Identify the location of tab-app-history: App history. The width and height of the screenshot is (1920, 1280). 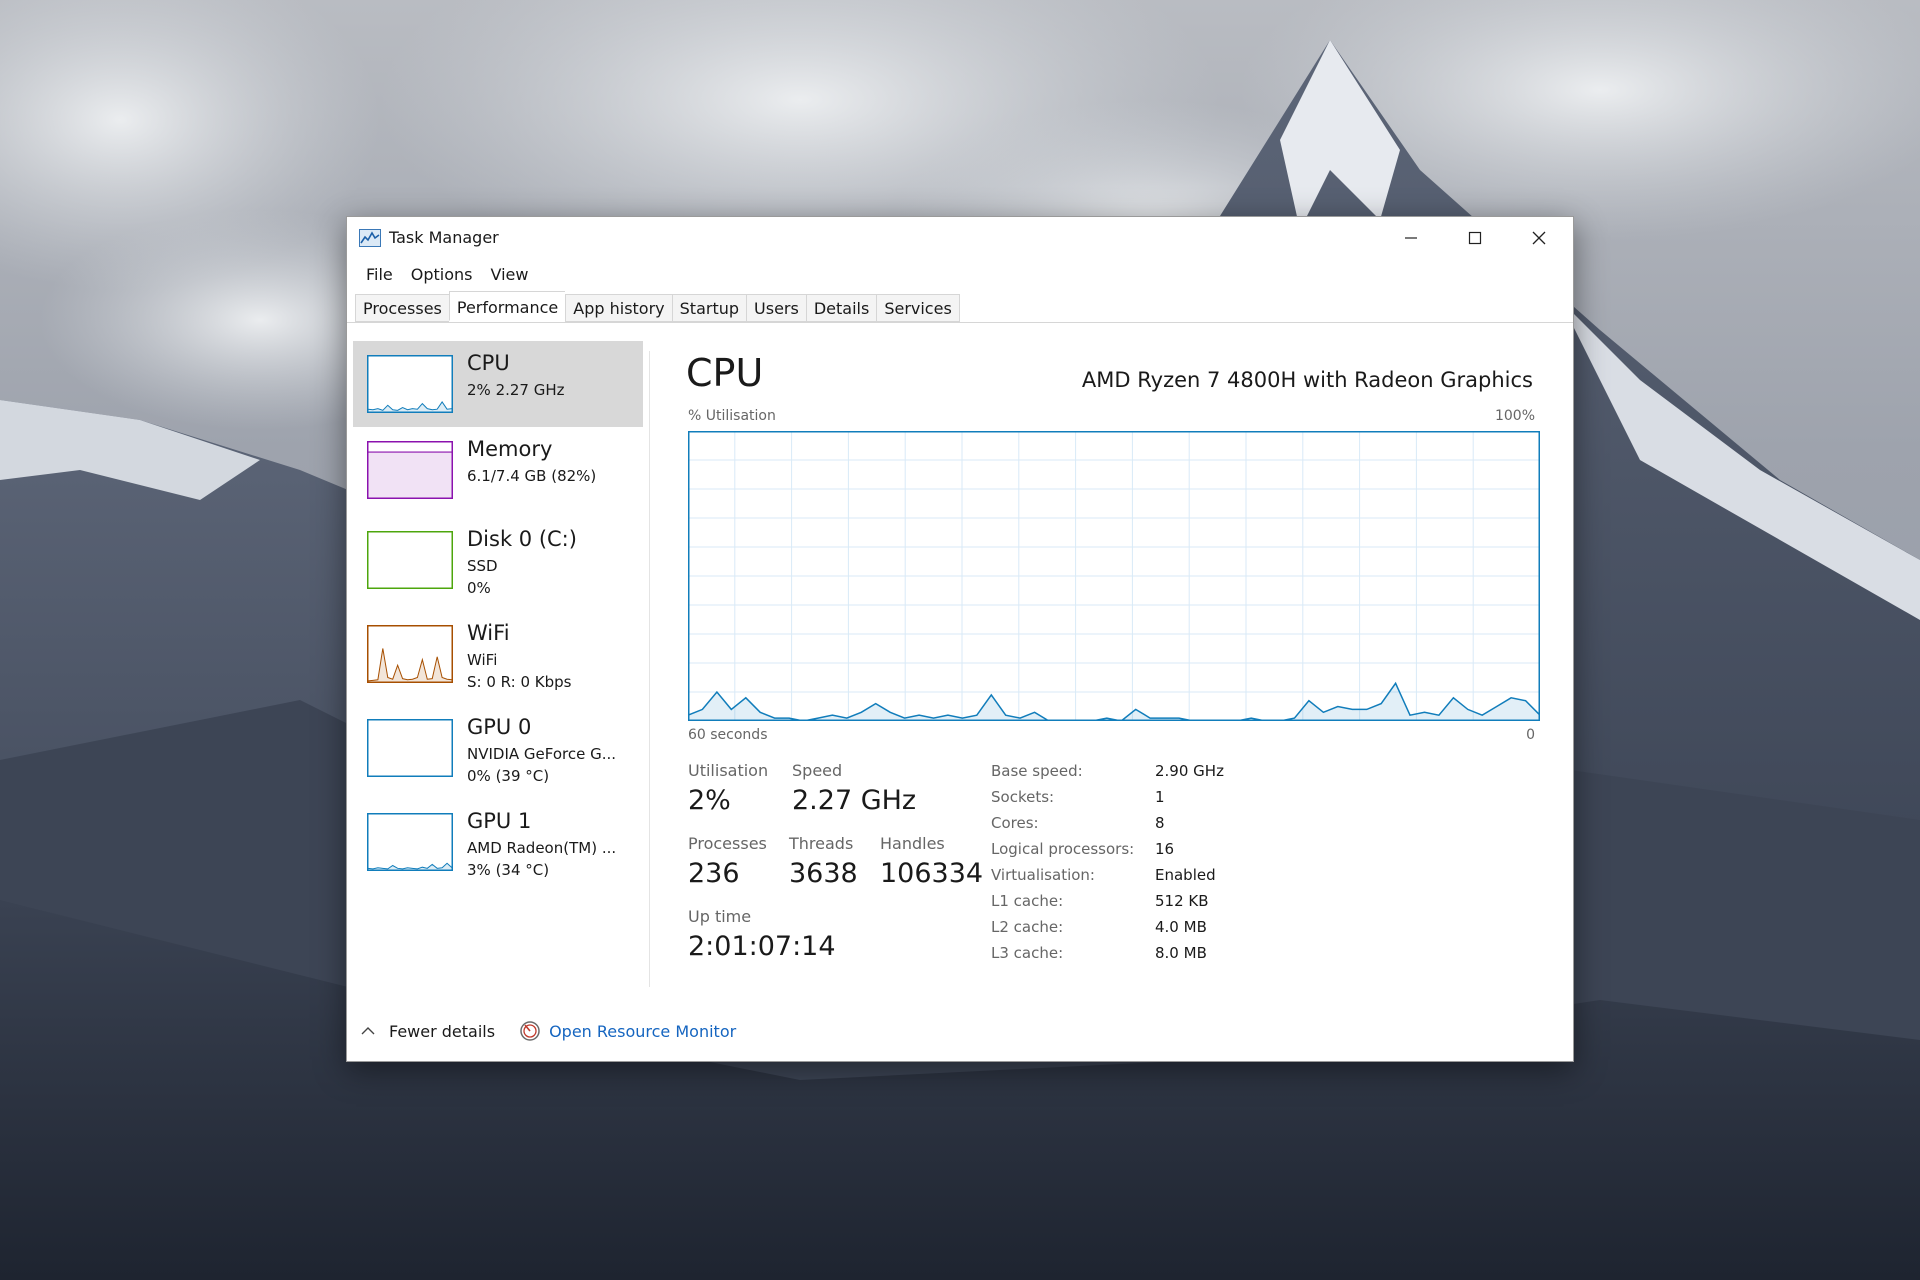
(618, 308).